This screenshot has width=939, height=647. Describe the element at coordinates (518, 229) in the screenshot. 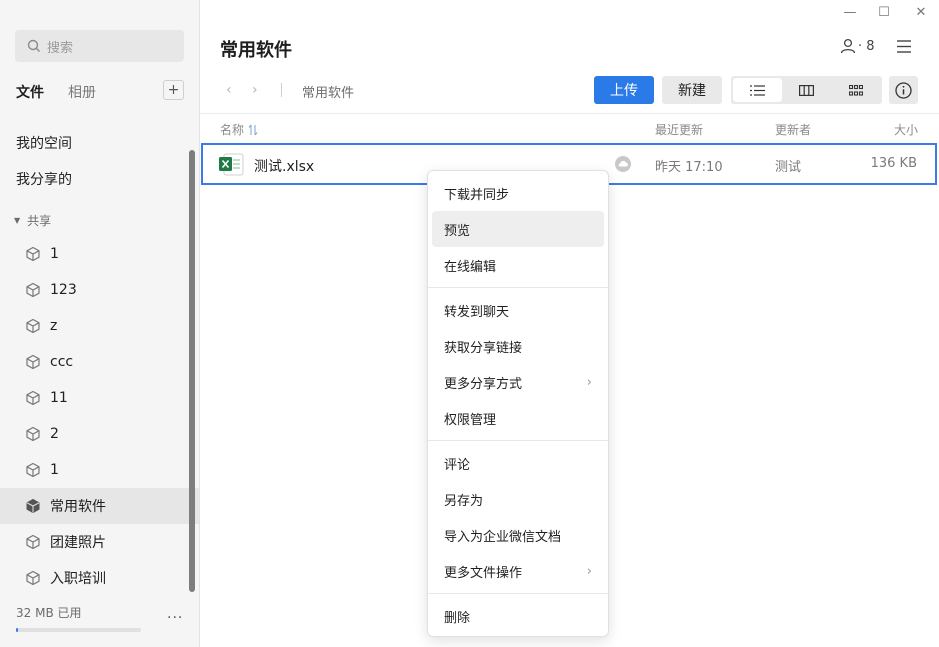

I see `menu-preview: 预览` at that location.